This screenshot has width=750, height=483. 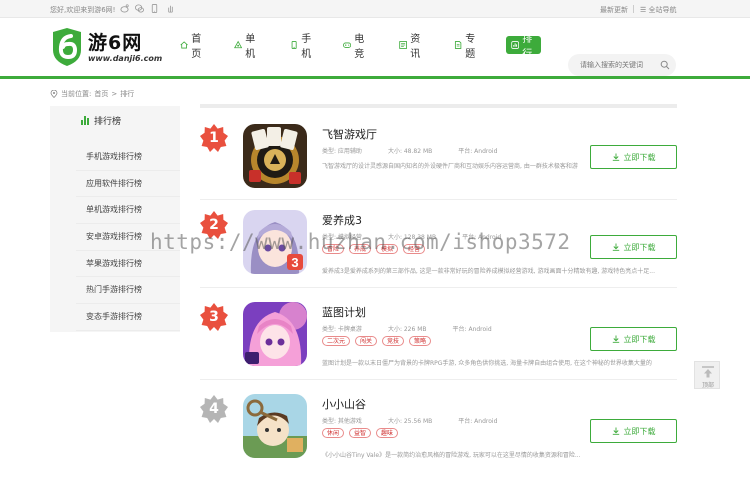 I want to click on app-tag: 二次元, so click(x=336, y=341).